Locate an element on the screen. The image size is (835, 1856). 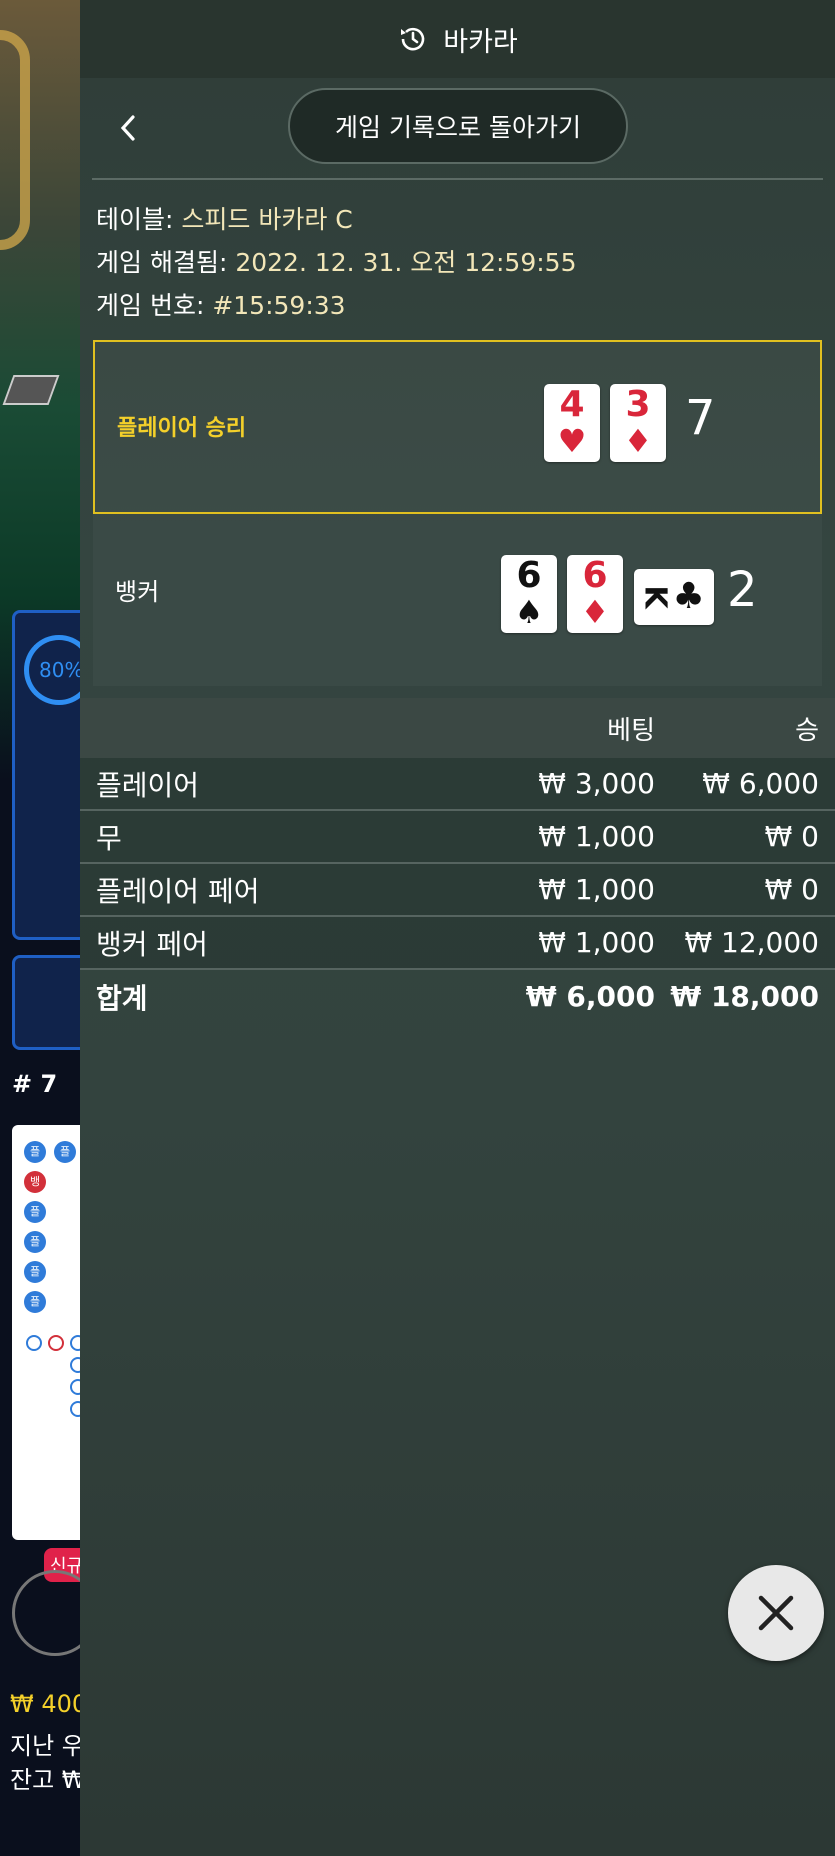
history-icon is located at coordinates (413, 39).